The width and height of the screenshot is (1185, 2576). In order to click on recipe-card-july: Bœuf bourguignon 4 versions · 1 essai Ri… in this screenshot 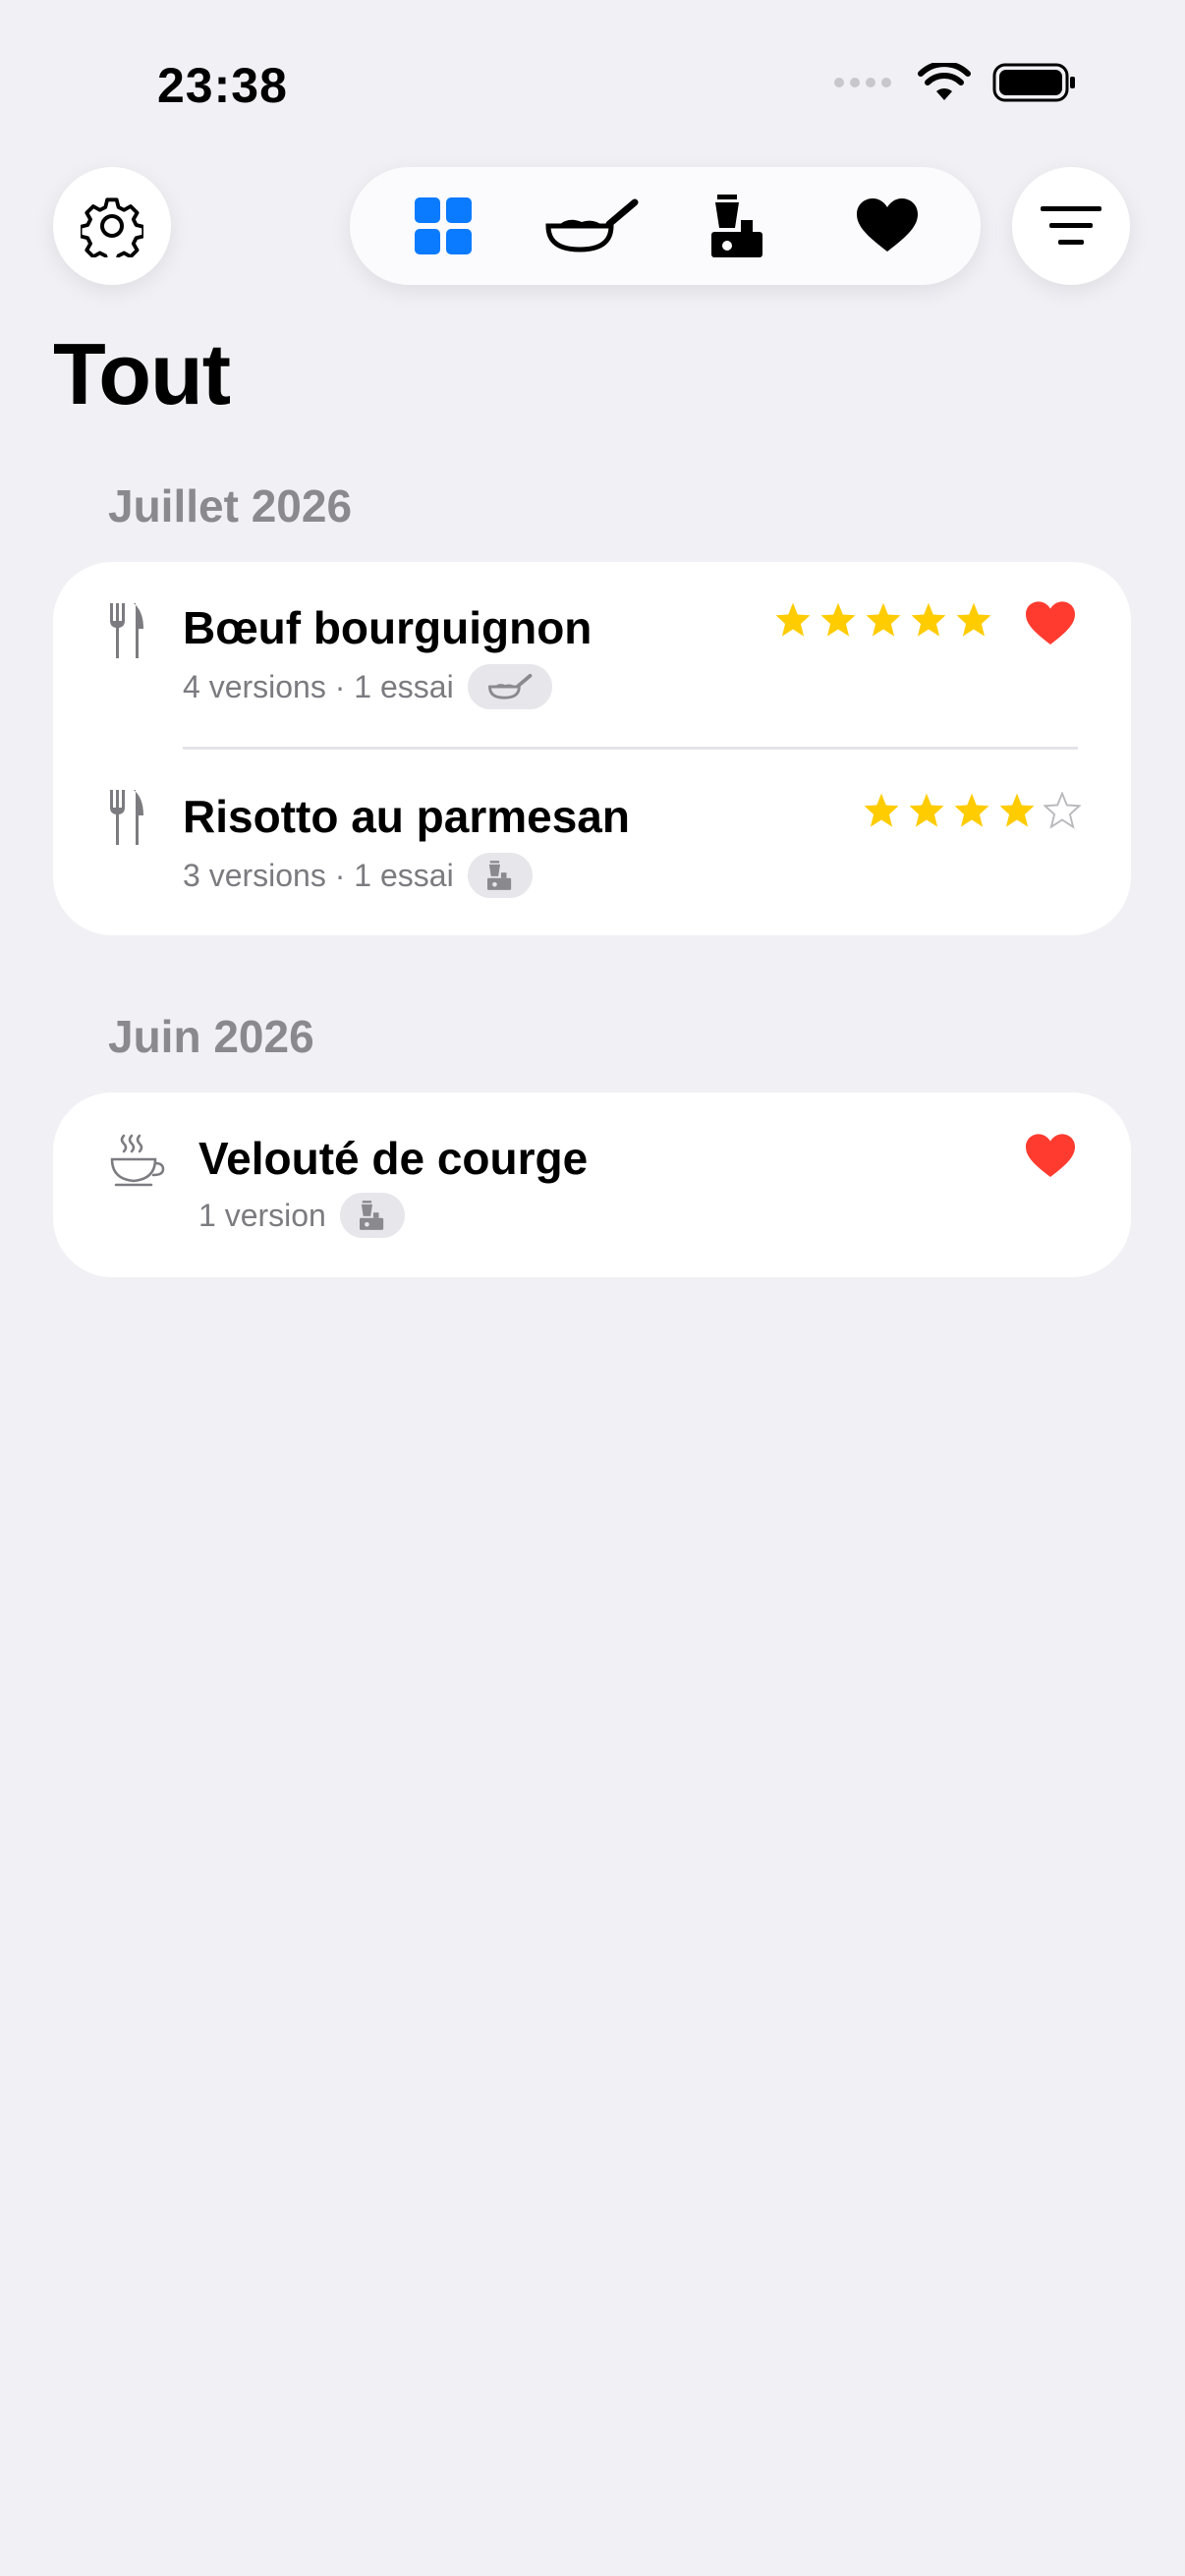, I will do `click(592, 748)`.